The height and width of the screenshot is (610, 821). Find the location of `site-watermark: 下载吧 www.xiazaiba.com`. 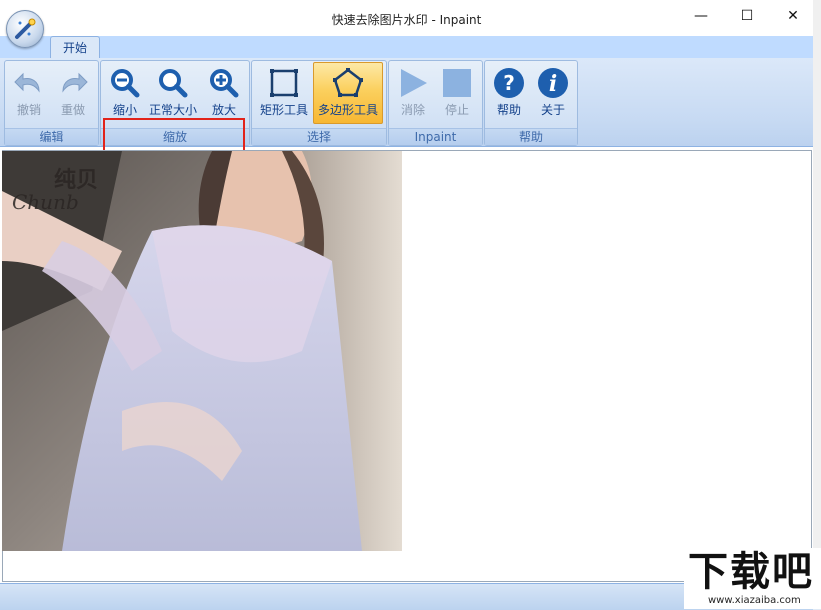

site-watermark: 下载吧 www.xiazaiba.com is located at coordinates (752, 578).